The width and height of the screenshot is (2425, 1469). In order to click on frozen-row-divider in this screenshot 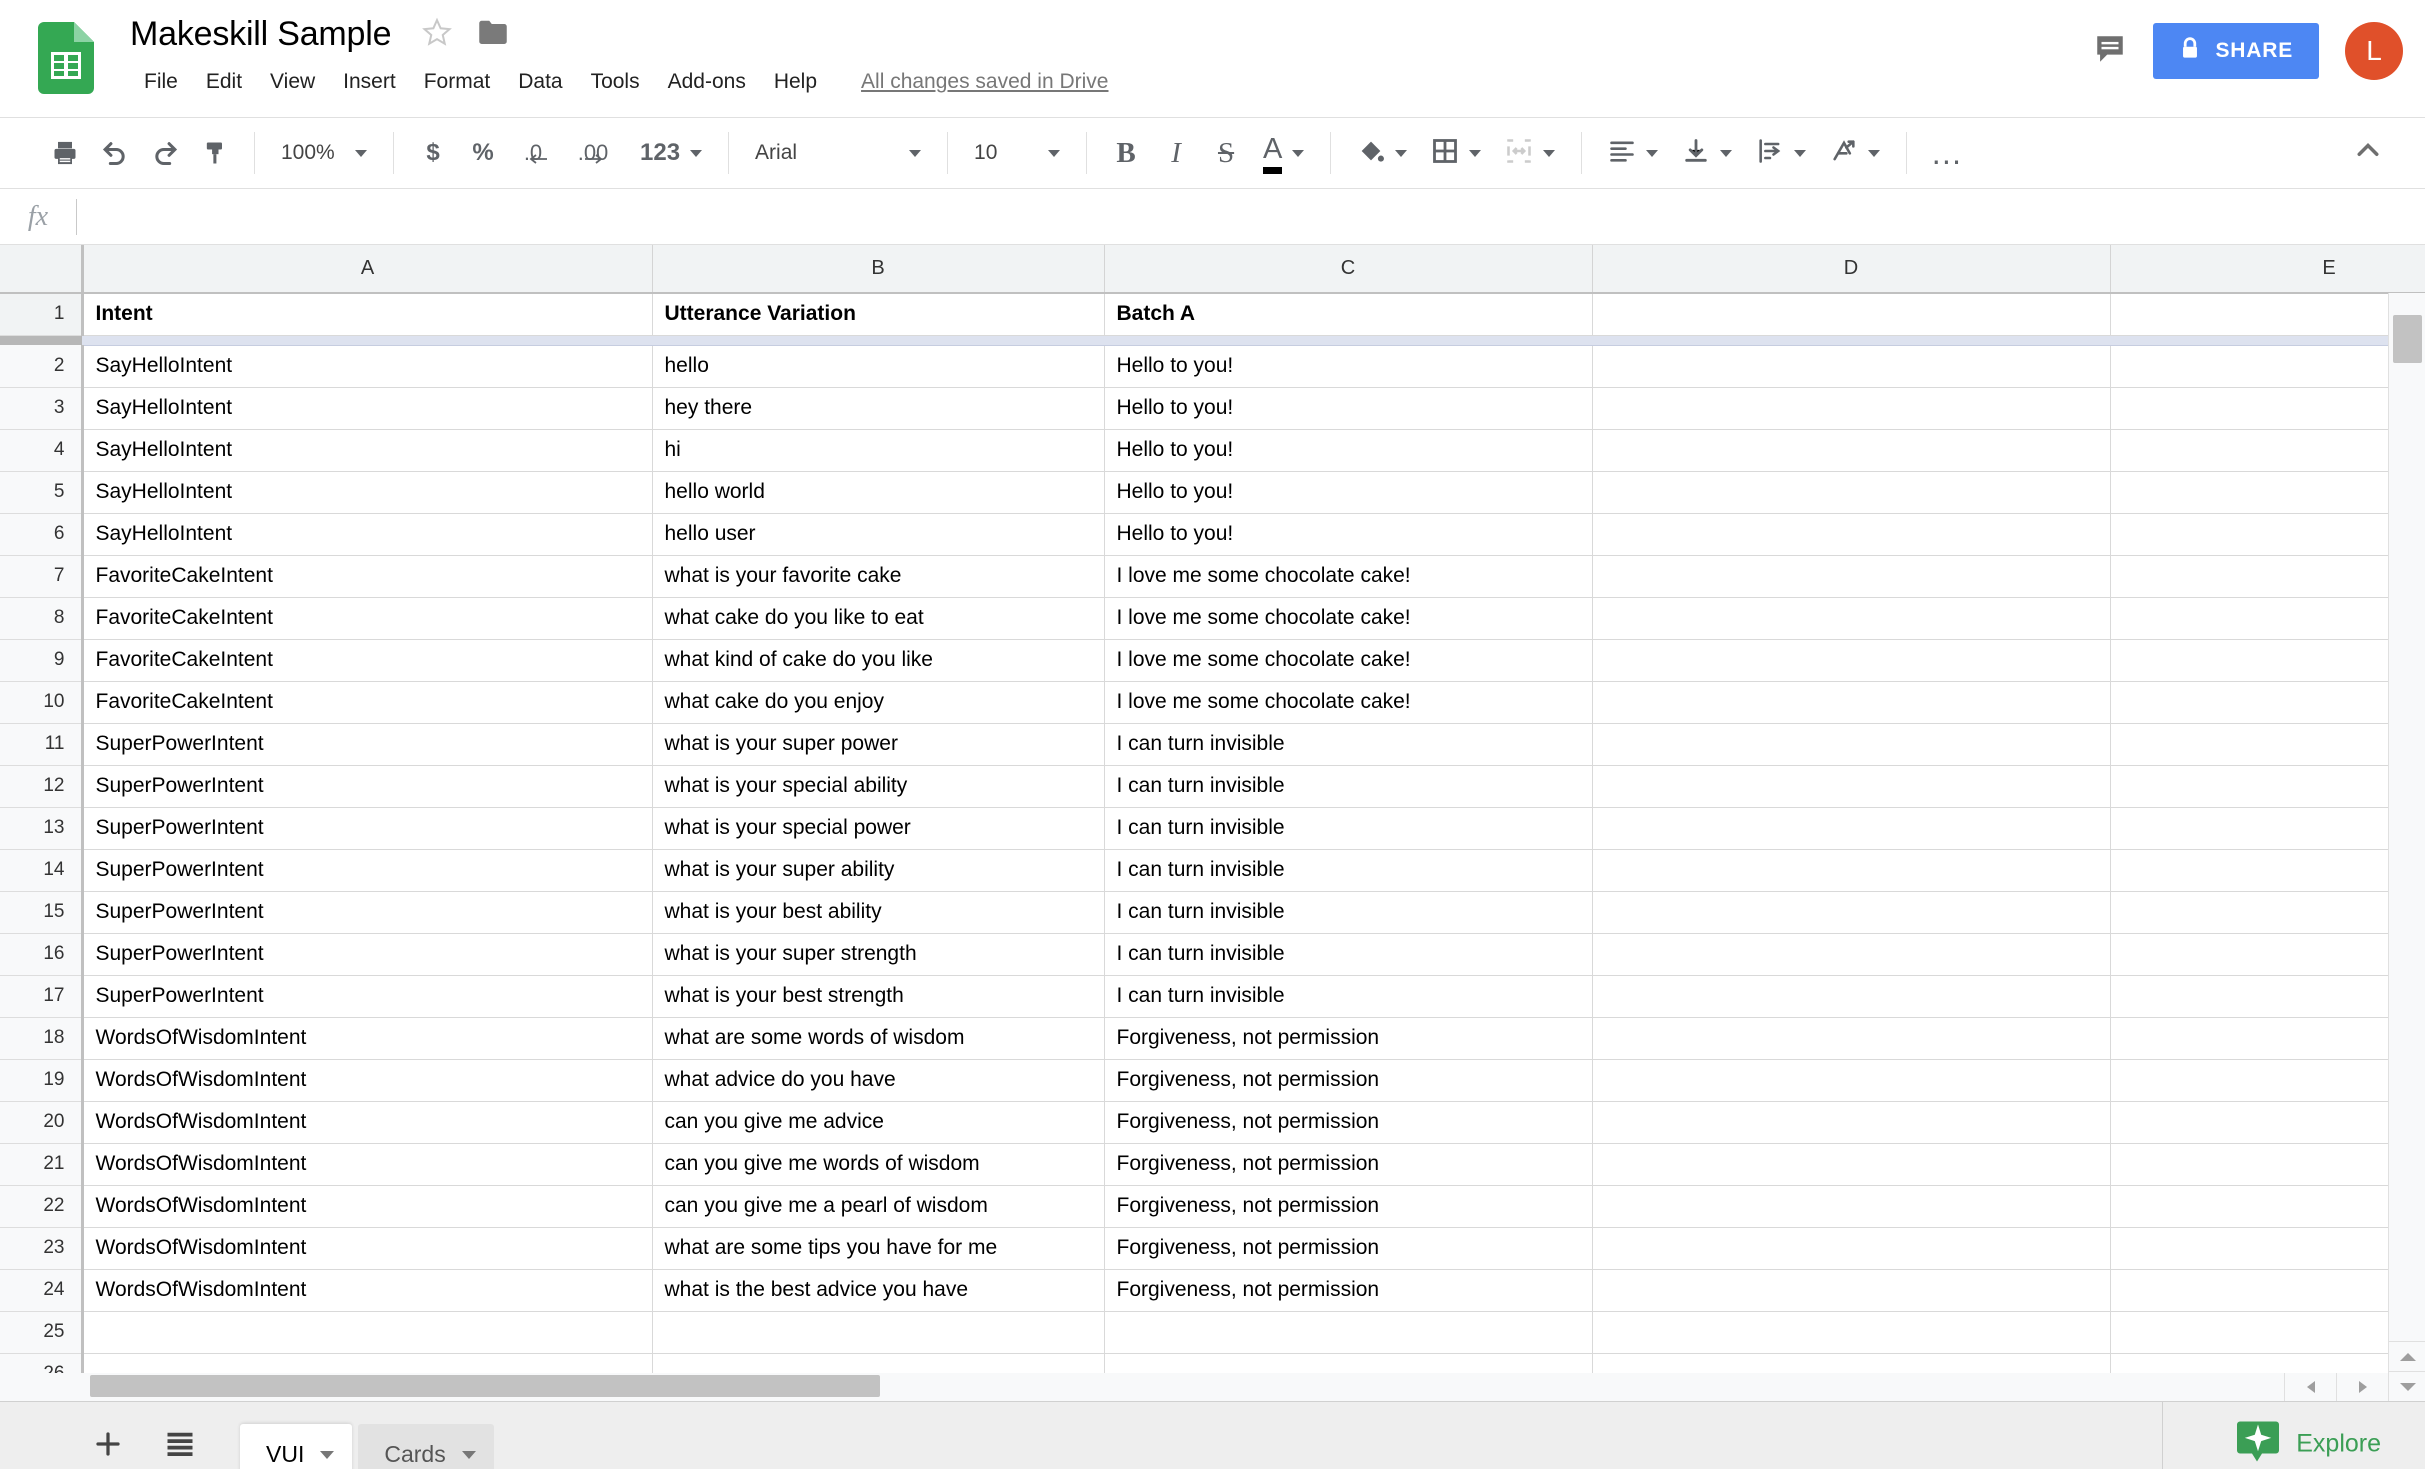, I will do `click(1212, 340)`.